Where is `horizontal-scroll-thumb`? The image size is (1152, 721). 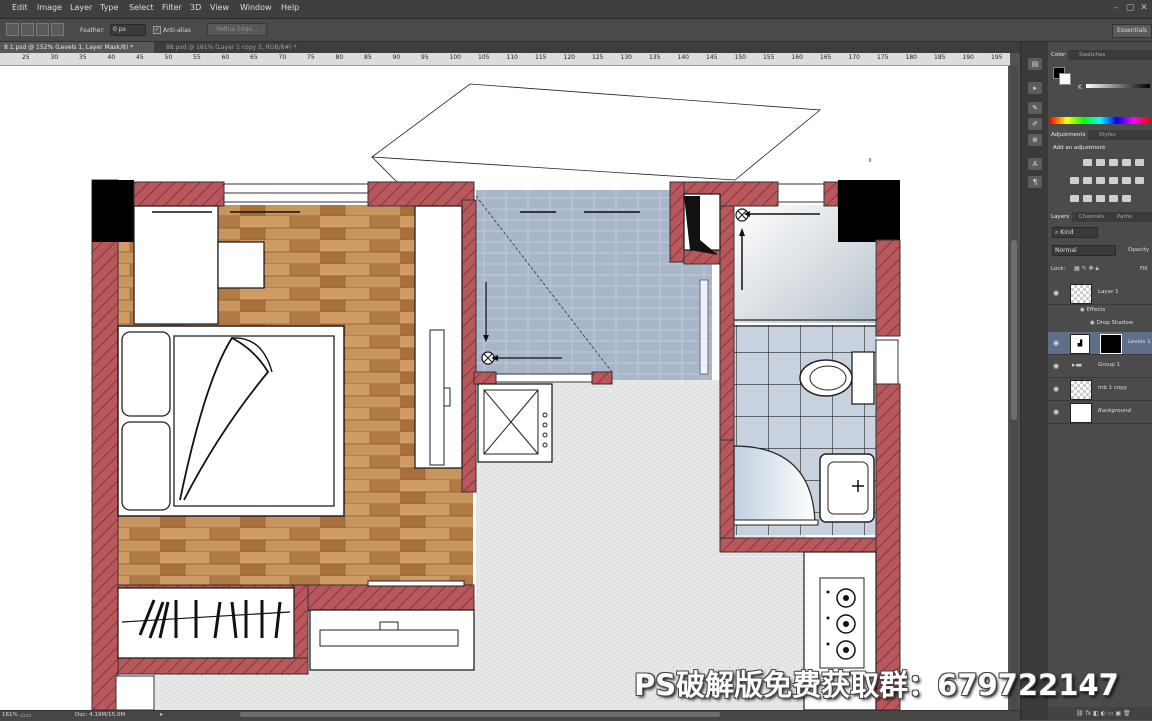 horizontal-scroll-thumb is located at coordinates (480, 714).